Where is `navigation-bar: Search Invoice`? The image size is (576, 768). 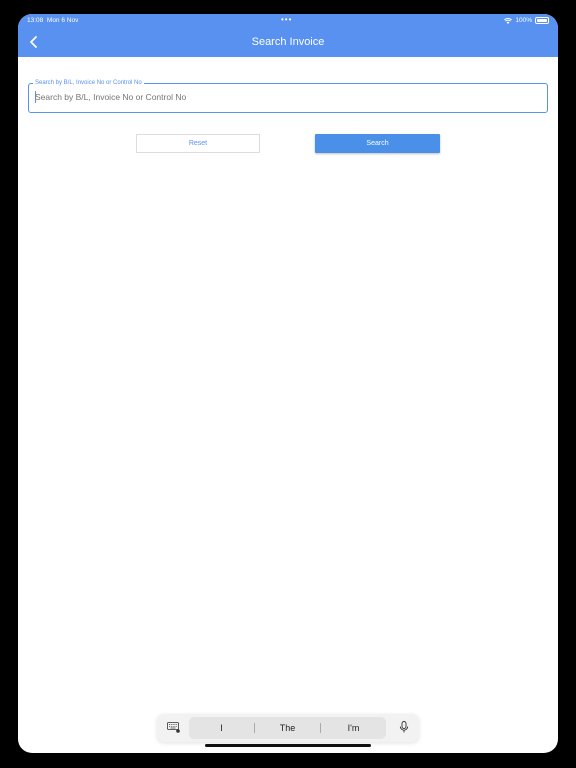
navigation-bar: Search Invoice is located at coordinates (288, 42).